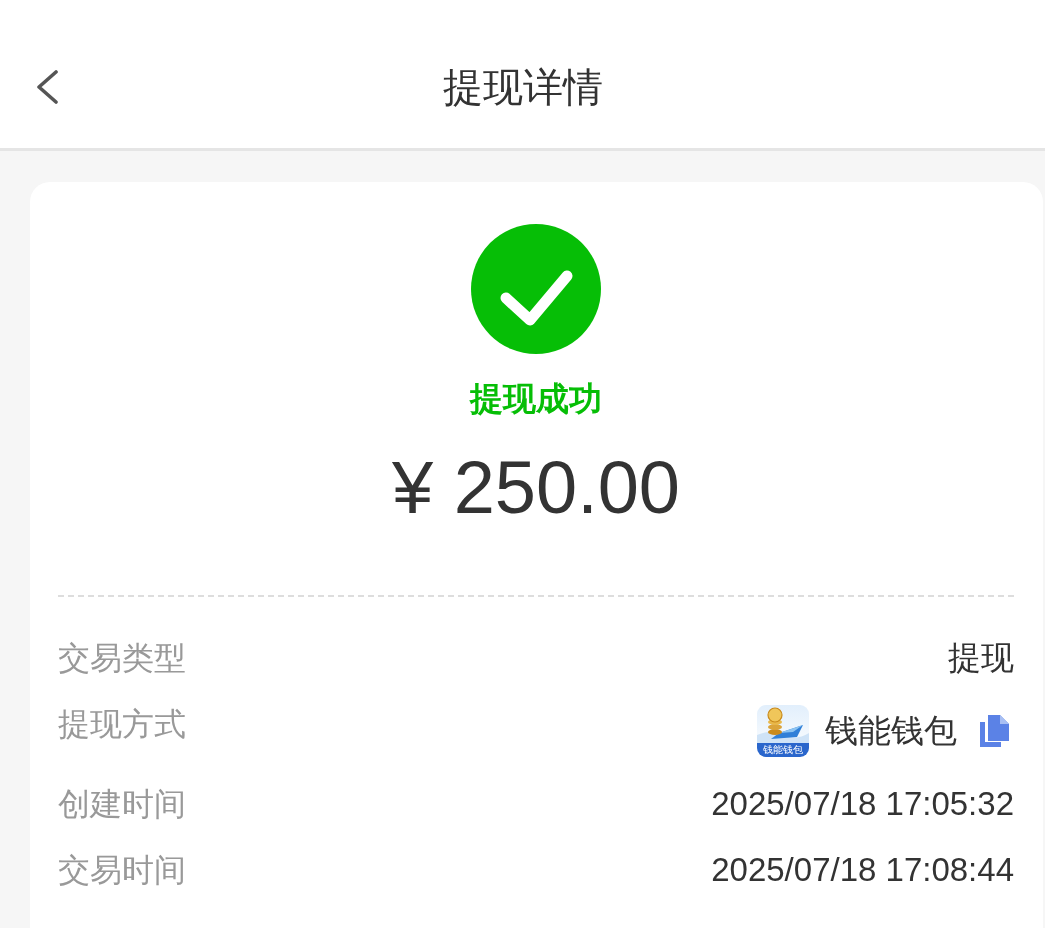 This screenshot has width=1045, height=928. What do you see at coordinates (994, 731) in the screenshot?
I see `copy-icon` at bounding box center [994, 731].